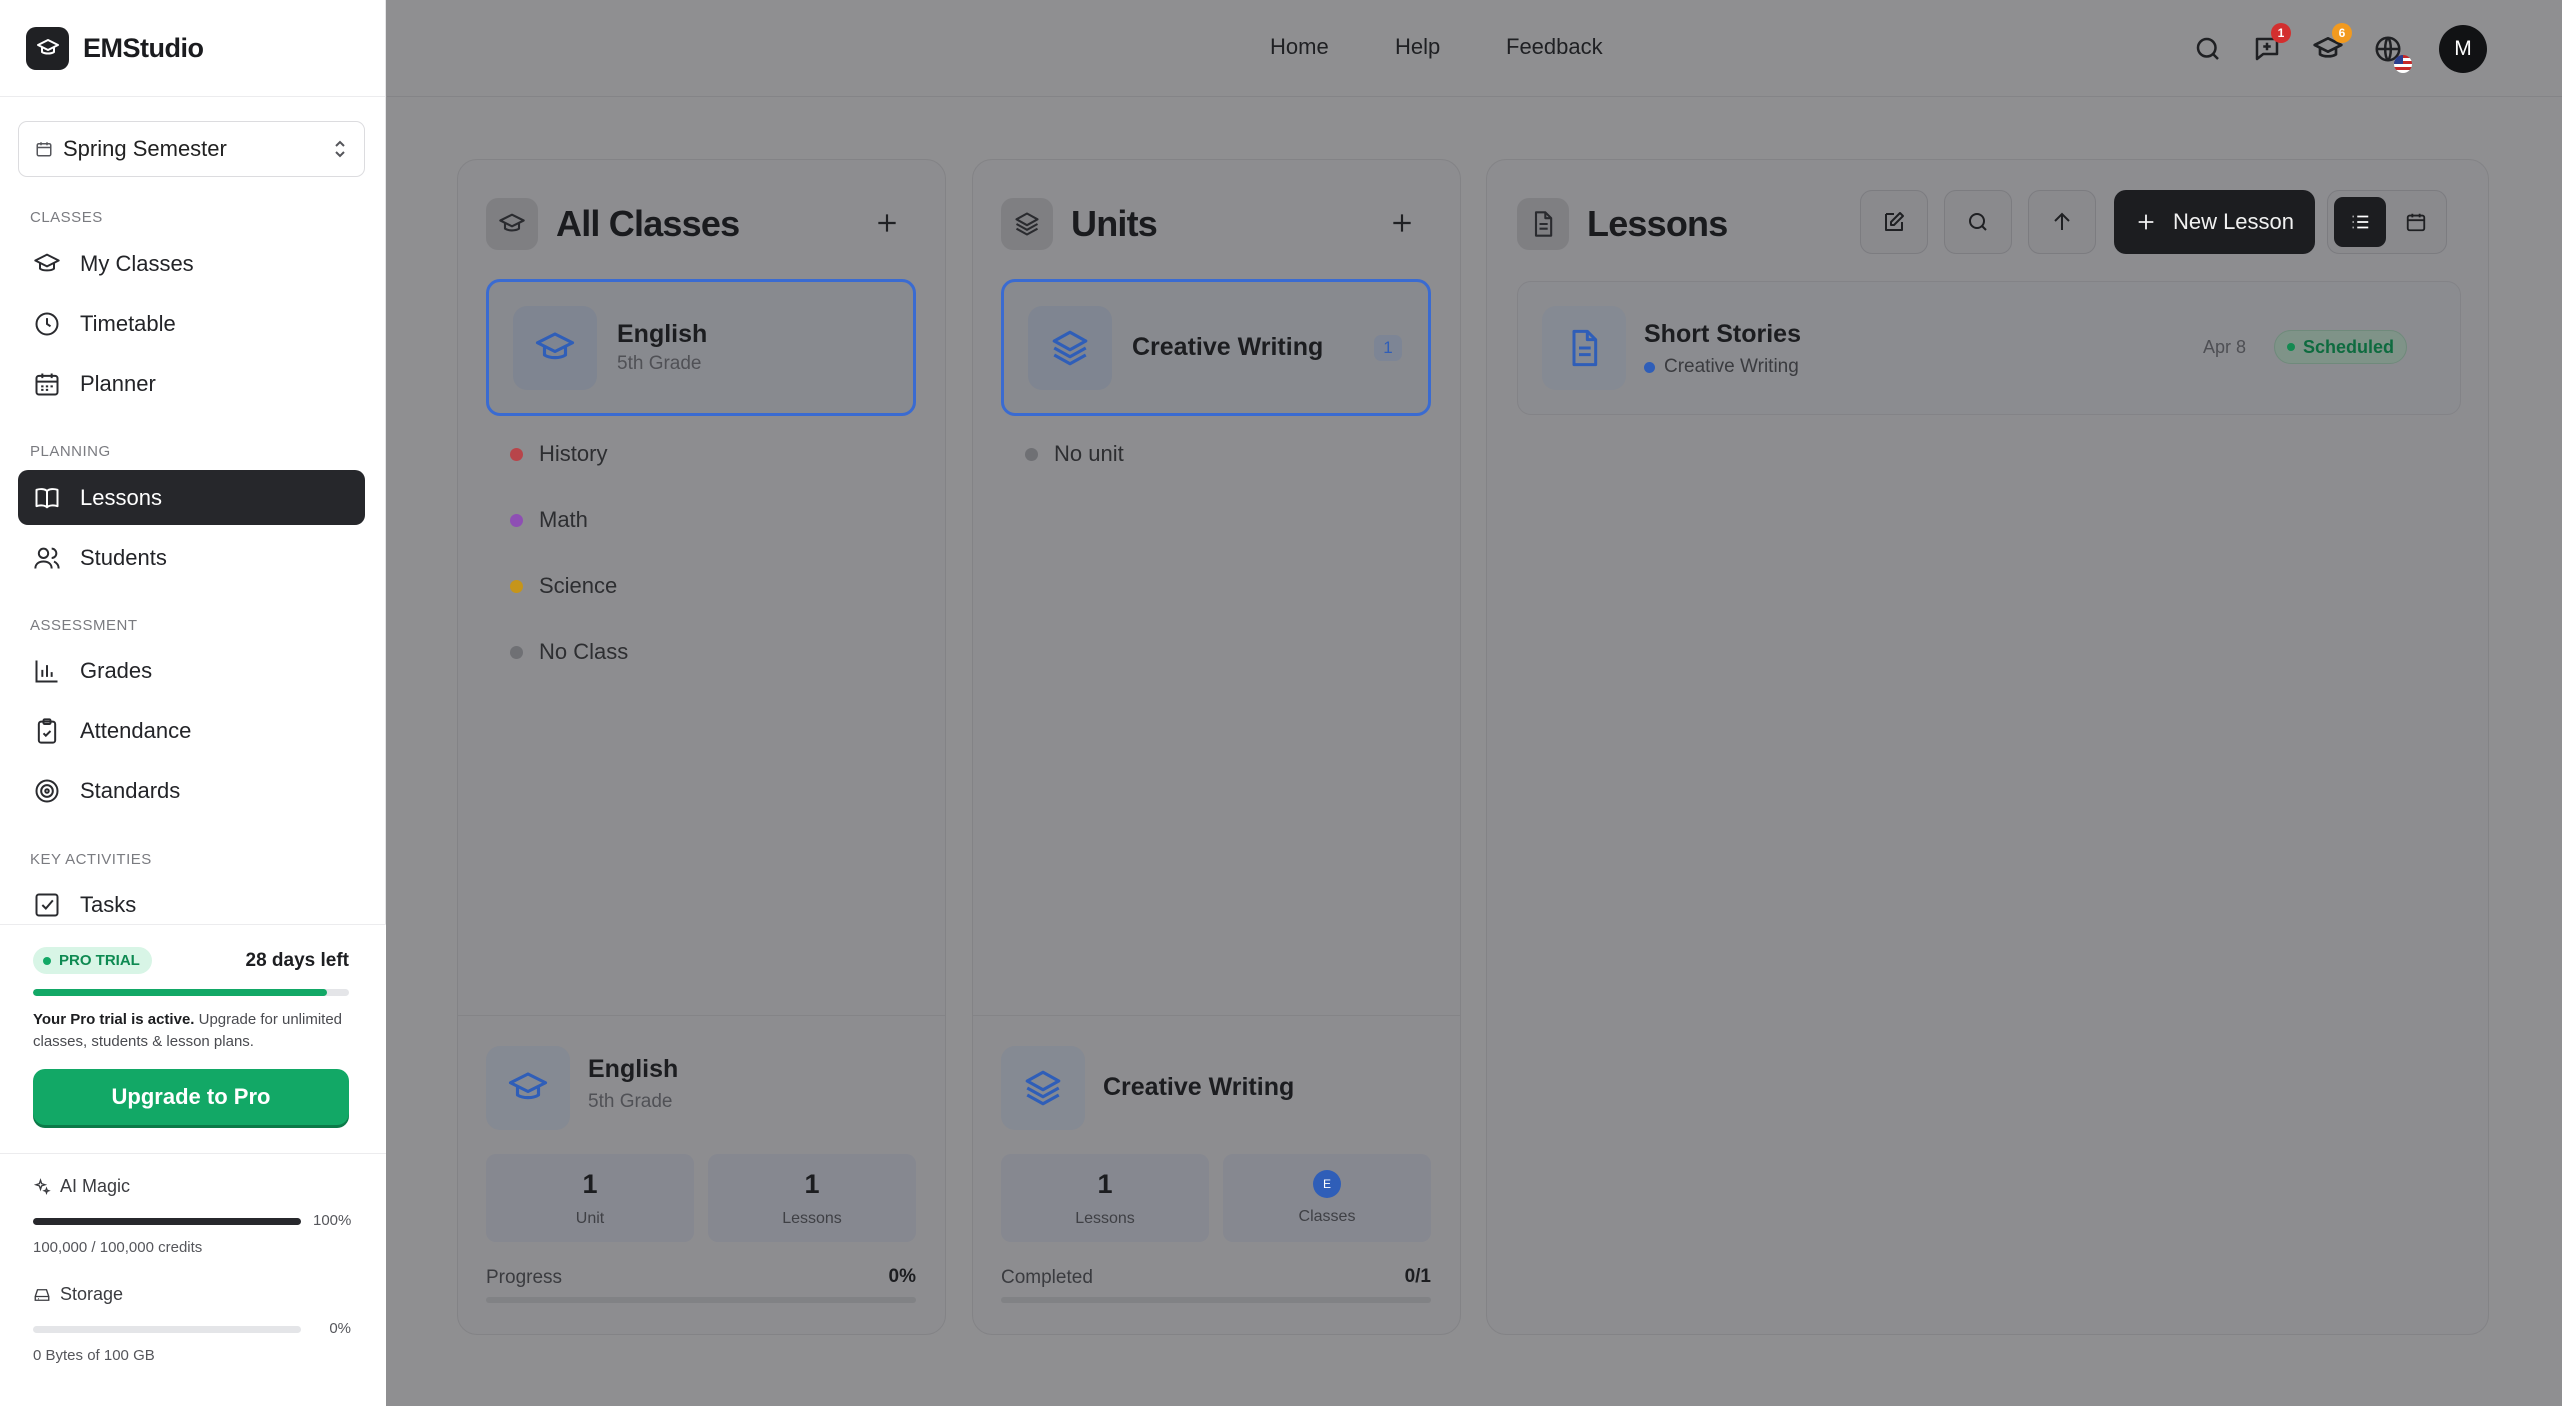  I want to click on stat-caption: Classes, so click(1327, 1216).